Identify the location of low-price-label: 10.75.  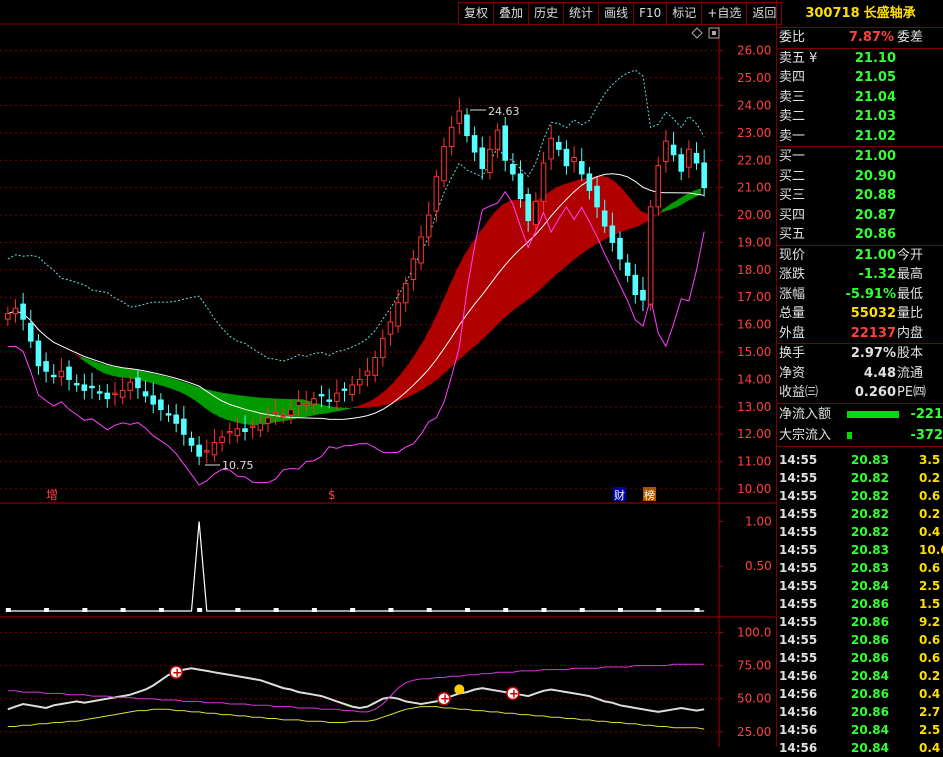
(238, 465).